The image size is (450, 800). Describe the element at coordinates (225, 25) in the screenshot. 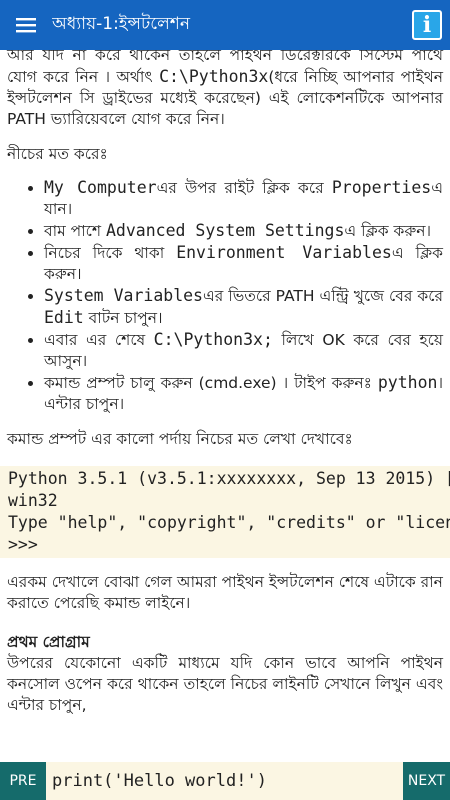

I see `app-bar: অধ্যায়-1:ইন্সটলেশন i` at that location.